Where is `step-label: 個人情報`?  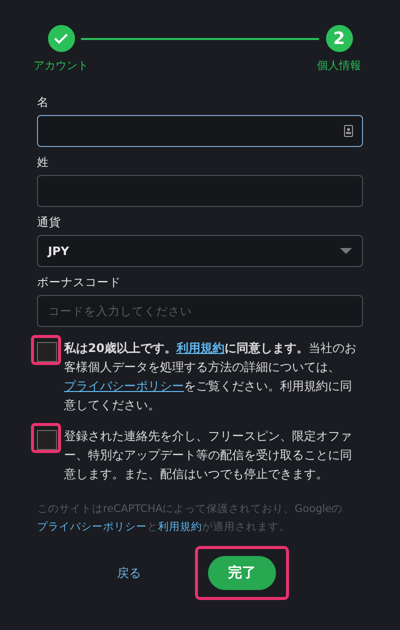 step-label: 個人情報 is located at coordinates (339, 65).